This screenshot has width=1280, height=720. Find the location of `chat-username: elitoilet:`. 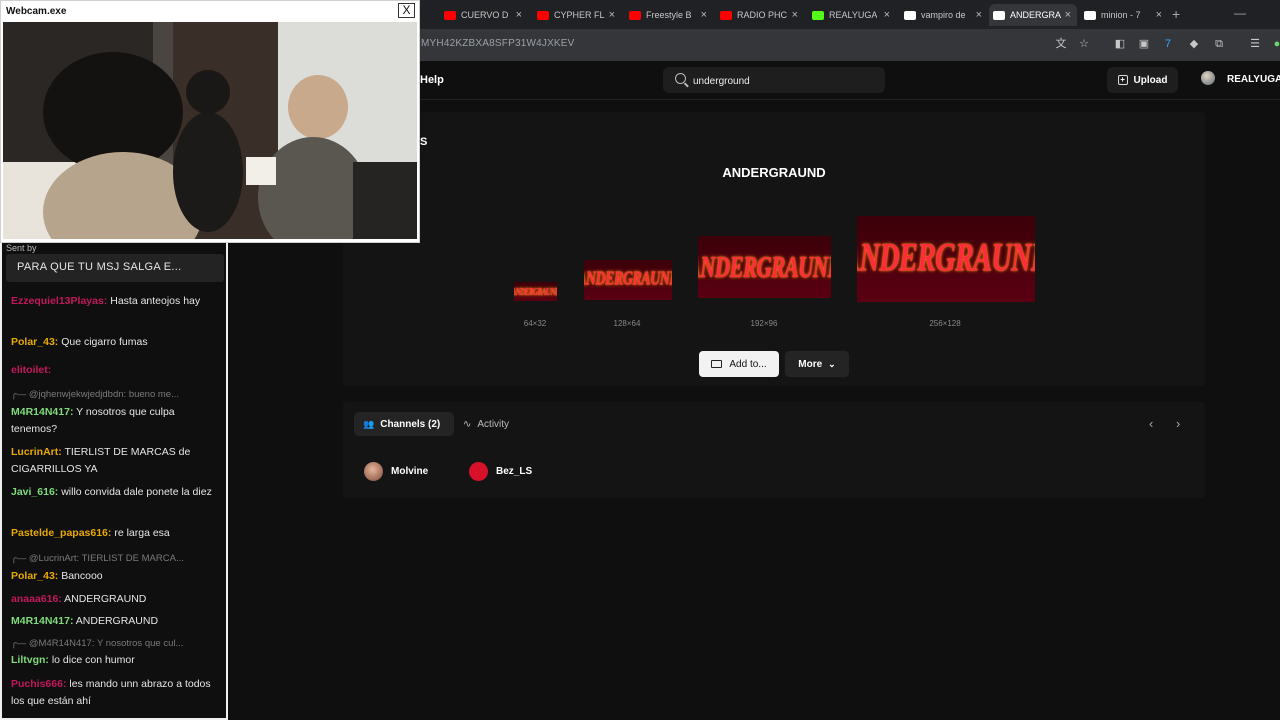

chat-username: elitoilet: is located at coordinates (31, 370).